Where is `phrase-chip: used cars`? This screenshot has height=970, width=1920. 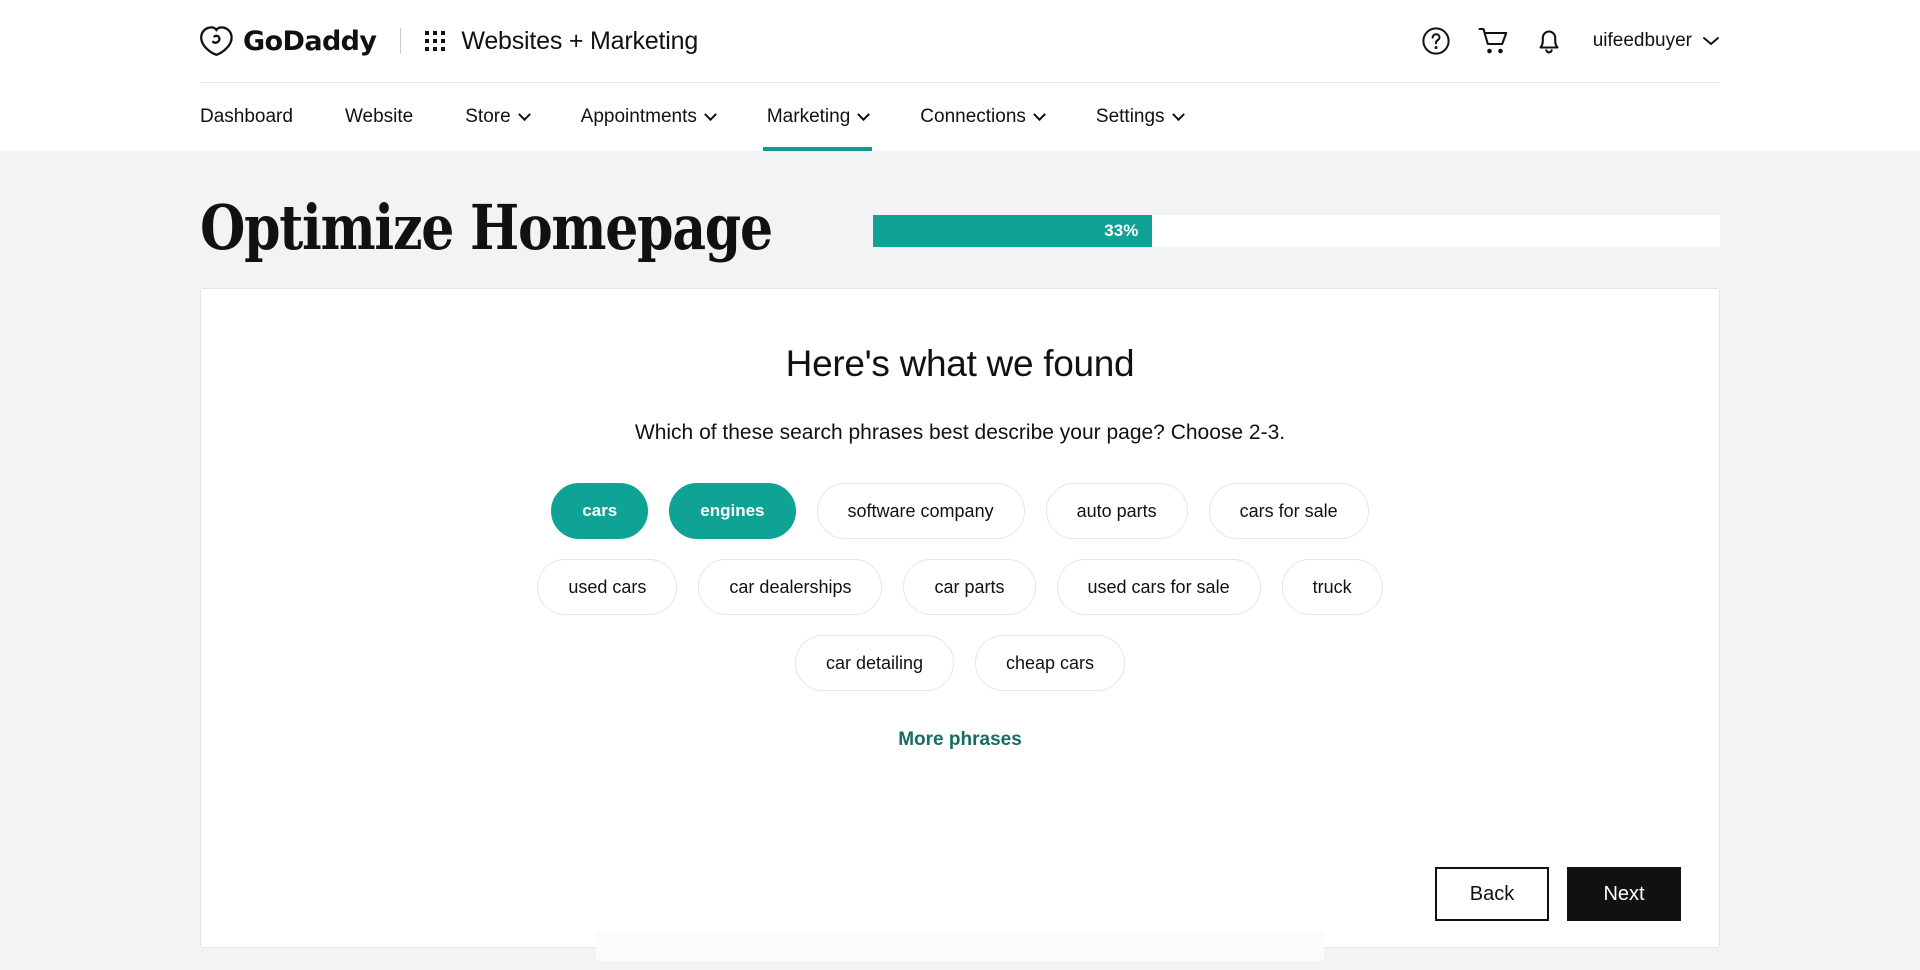
phrase-chip: used cars is located at coordinates (607, 587).